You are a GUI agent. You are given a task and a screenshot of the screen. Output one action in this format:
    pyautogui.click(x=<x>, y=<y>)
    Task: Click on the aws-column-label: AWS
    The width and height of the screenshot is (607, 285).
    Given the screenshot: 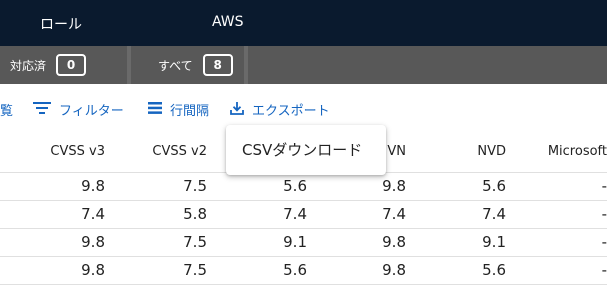 What is the action you would take?
    pyautogui.click(x=228, y=22)
    